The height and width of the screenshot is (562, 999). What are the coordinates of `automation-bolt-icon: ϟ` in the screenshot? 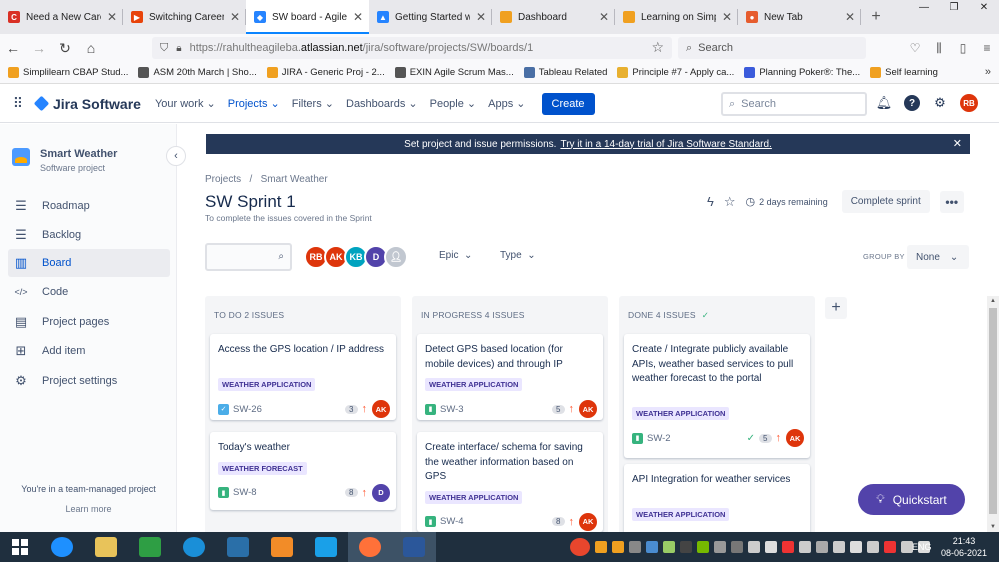 It's located at (710, 201).